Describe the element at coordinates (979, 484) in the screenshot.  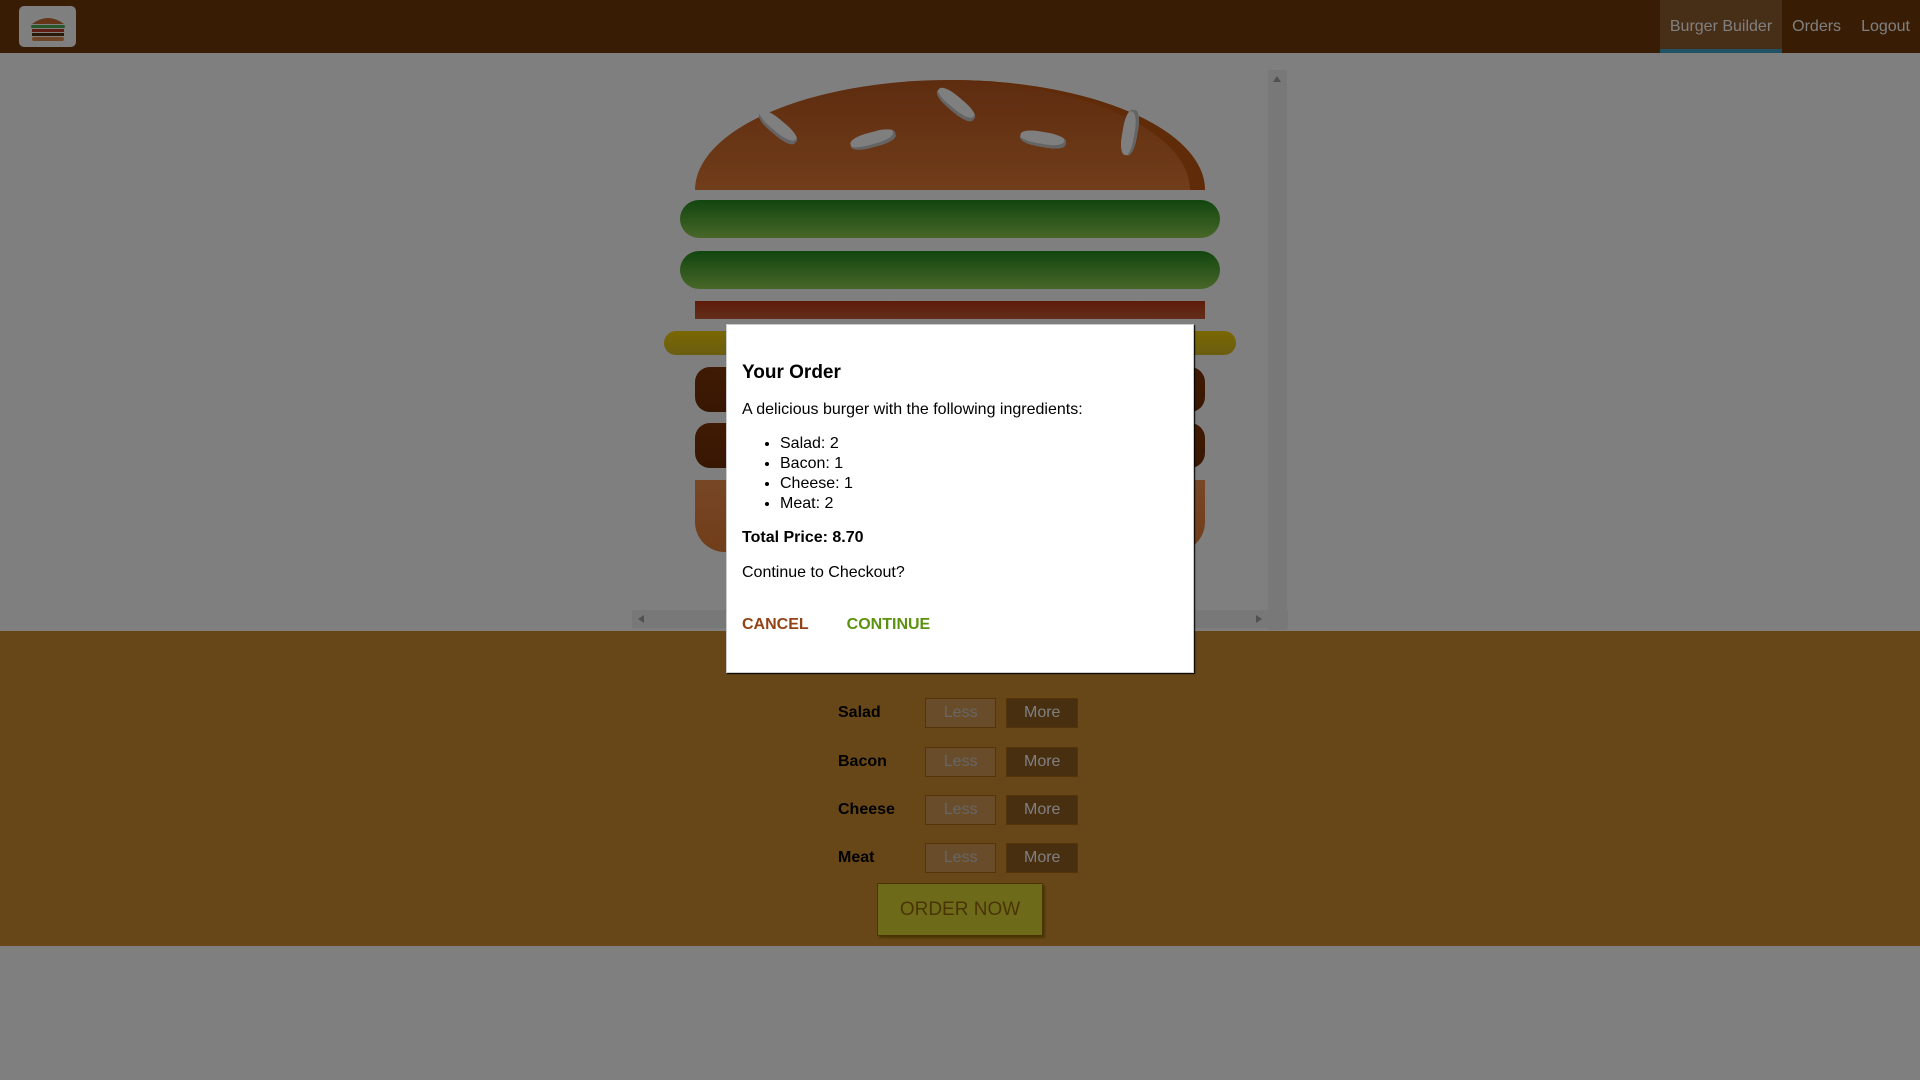
I see `ingredient-item-cheese: Cheese: 1` at that location.